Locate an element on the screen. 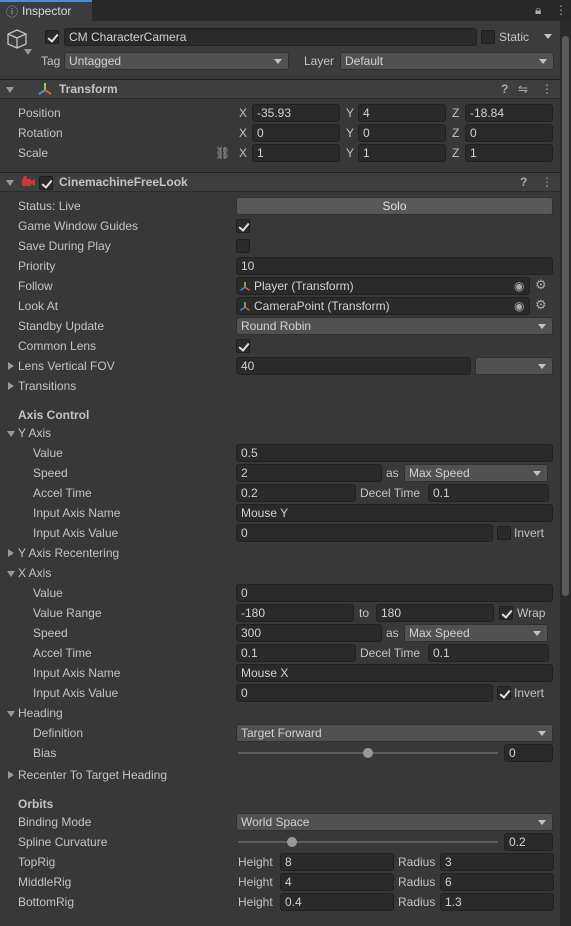 This screenshot has height=926, width=571. bottomrig-radius-field: 1.3 is located at coordinates (497, 902).